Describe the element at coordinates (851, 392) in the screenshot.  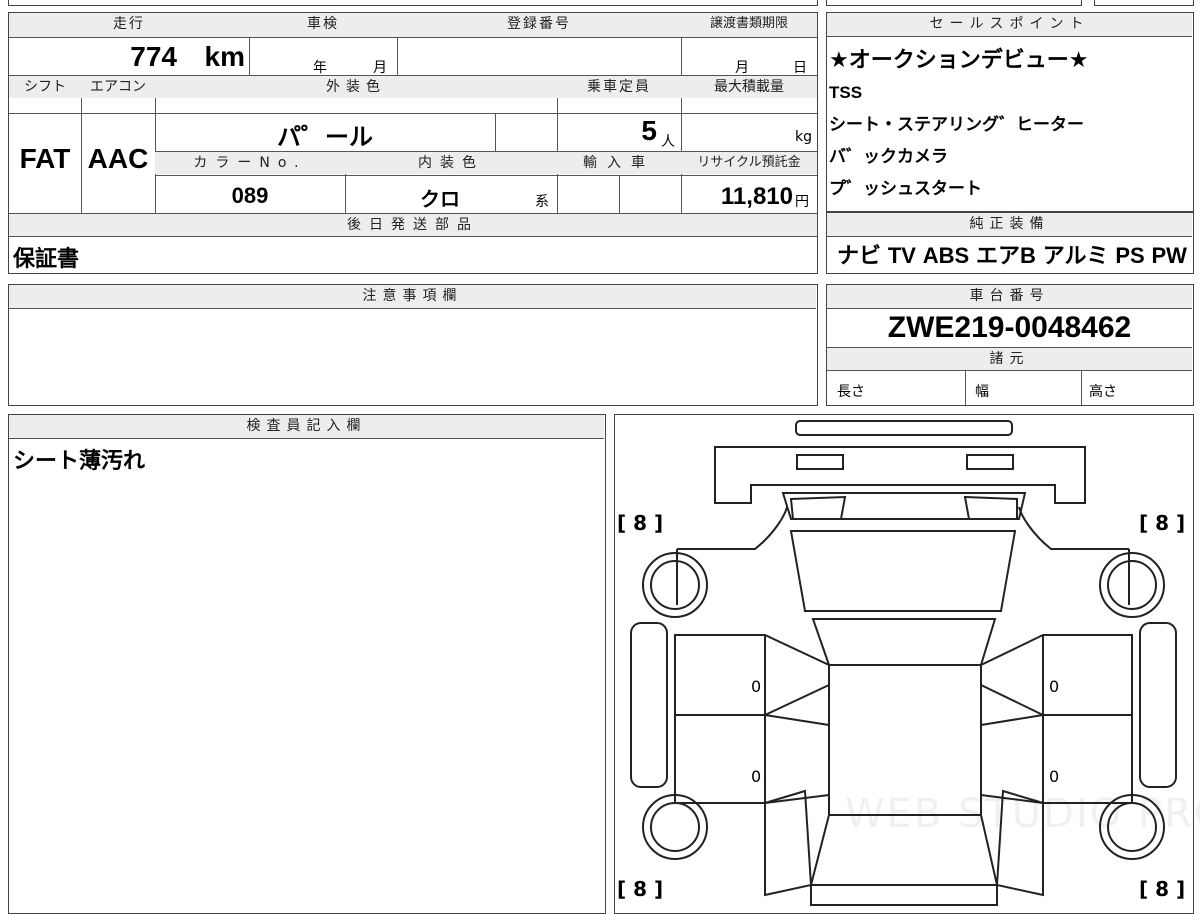
I see `length-label: 長さ` at that location.